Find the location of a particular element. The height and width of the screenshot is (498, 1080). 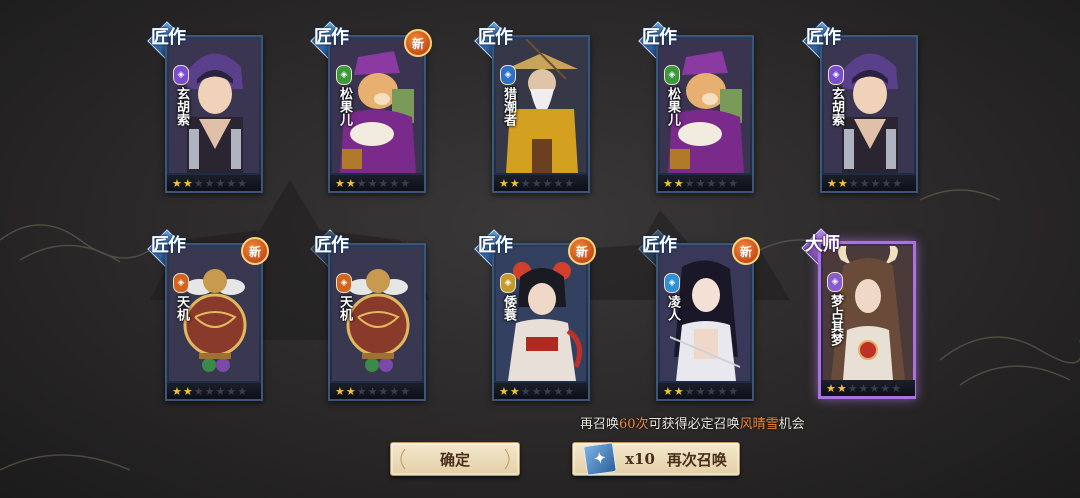

hero-name: 梦占其梦 is located at coordinates (835, 320).